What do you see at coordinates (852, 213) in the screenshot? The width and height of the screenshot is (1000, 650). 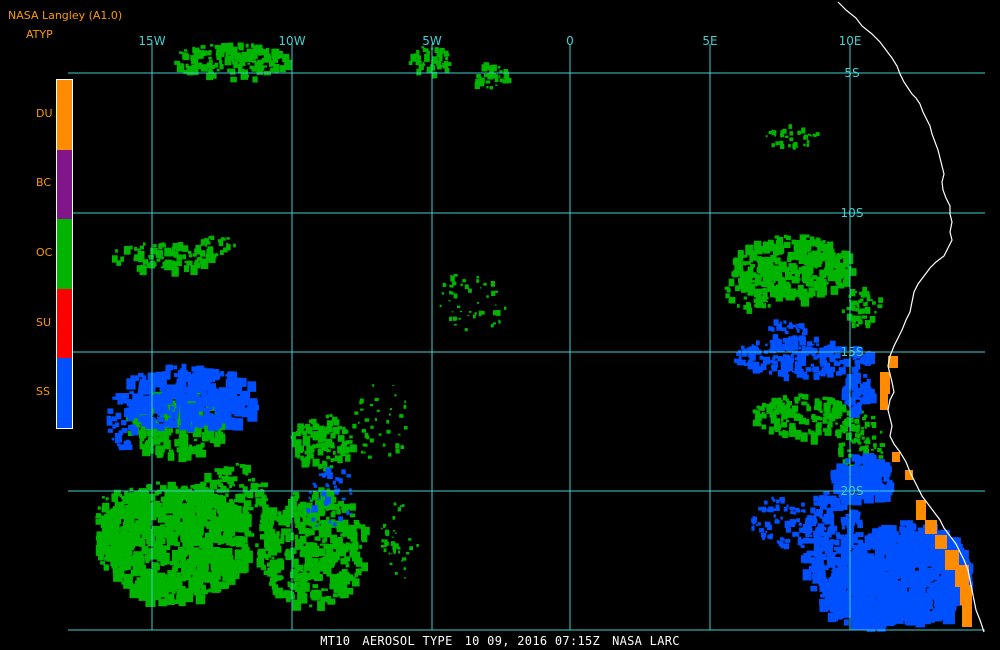 I see `latitude-label: 10S` at bounding box center [852, 213].